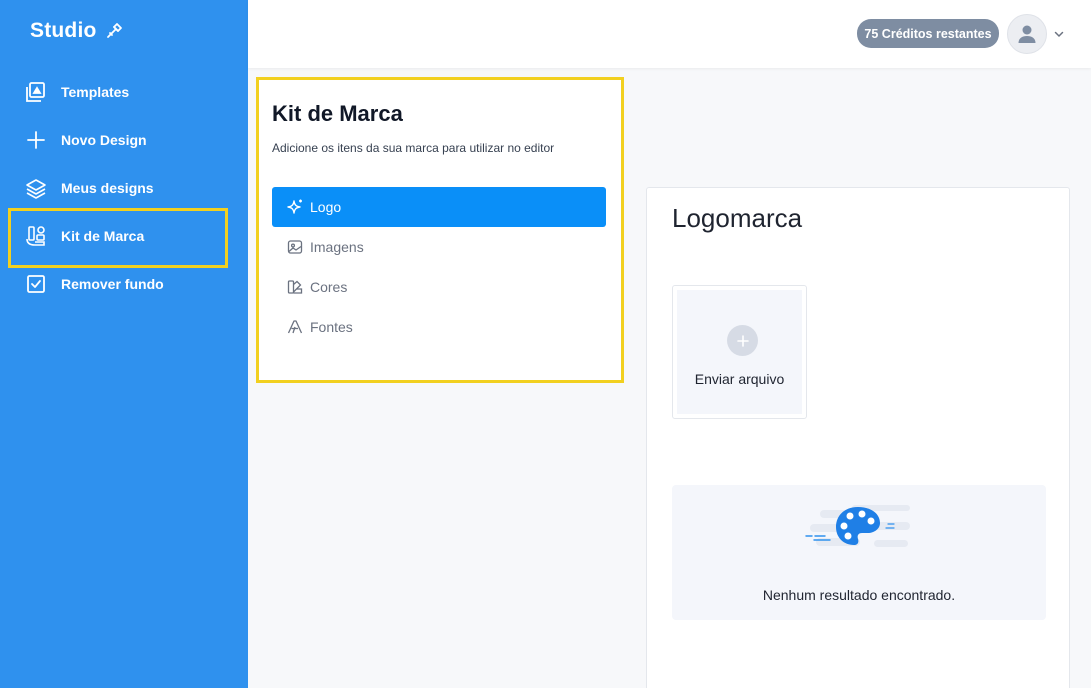 Image resolution: width=1091 pixels, height=688 pixels. I want to click on sidebar-item-templates: Templates, so click(77, 92).